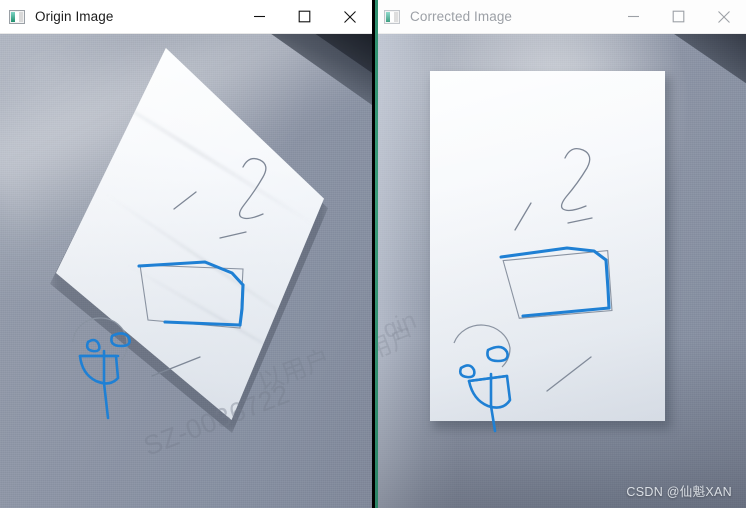 Image resolution: width=746 pixels, height=508 pixels. What do you see at coordinates (533, 290) in the screenshot?
I see `sketch-layer-corrected` at bounding box center [533, 290].